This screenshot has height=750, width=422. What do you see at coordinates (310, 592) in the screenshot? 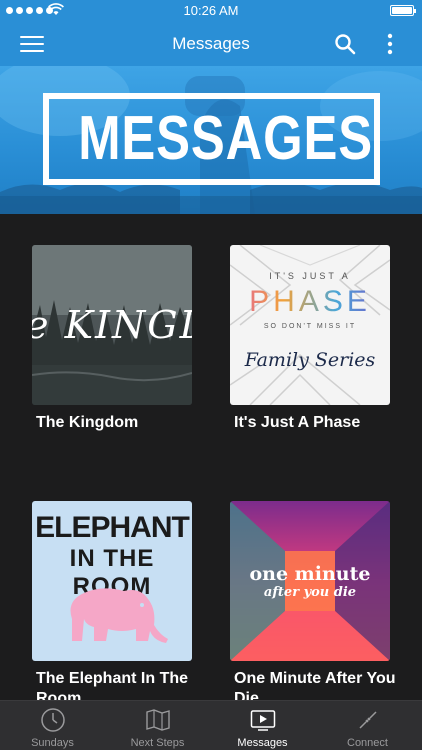
I see `one-minute-art-line2: after you die` at bounding box center [310, 592].